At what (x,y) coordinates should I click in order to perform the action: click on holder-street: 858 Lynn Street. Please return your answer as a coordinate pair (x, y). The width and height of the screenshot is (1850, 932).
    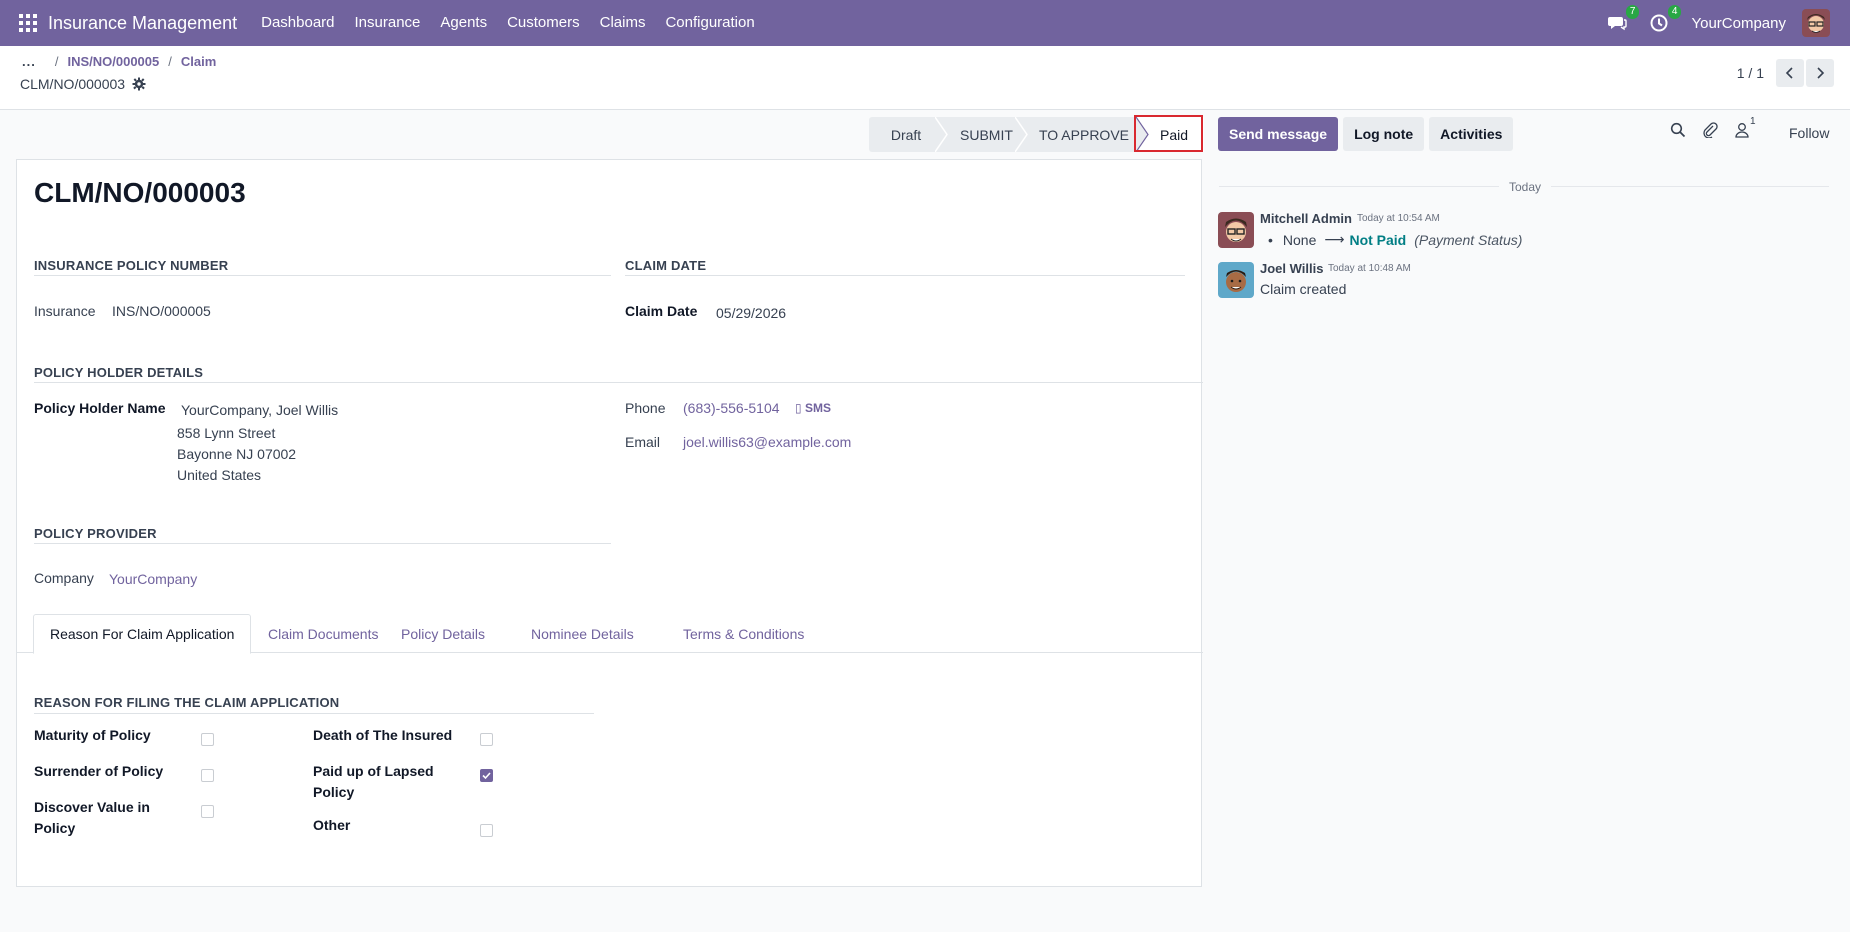
    Looking at the image, I should click on (226, 433).